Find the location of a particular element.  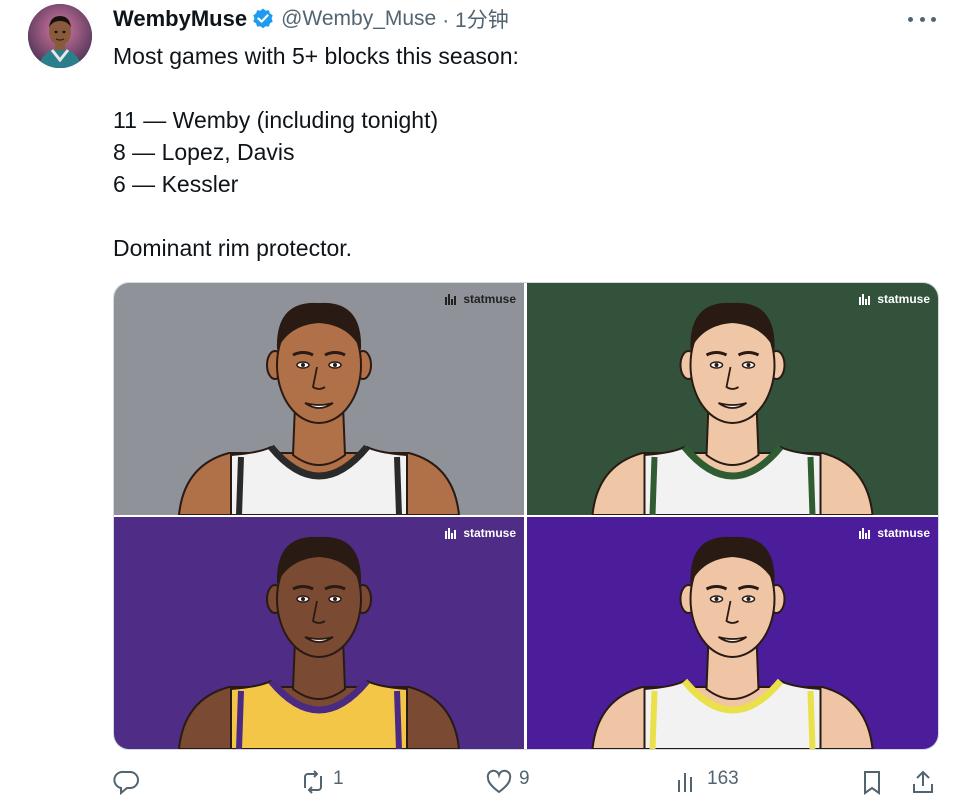

tweet-text-line: Most games with 5+ blocks this season: is located at coordinates (316, 56).